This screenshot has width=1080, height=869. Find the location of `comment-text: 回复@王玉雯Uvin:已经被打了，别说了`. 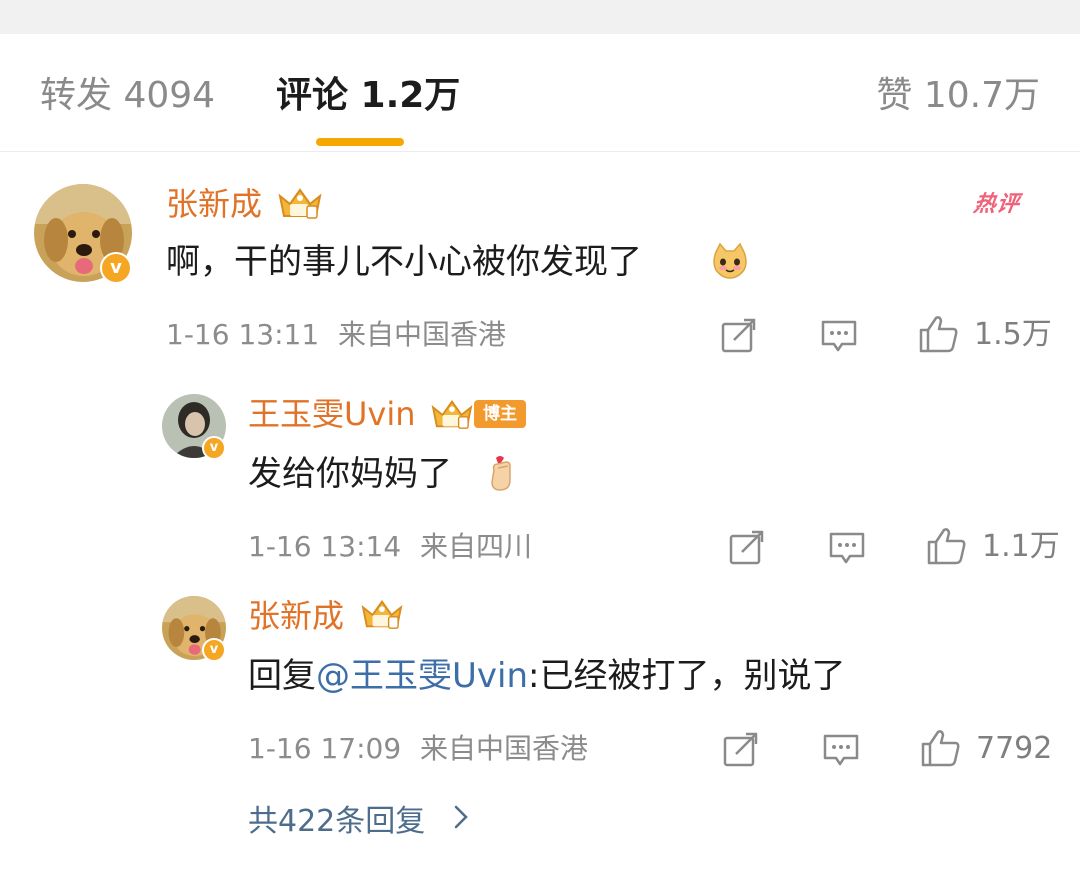

comment-text: 回复@王玉雯Uvin:已经被打了，别说了 is located at coordinates (546, 676).